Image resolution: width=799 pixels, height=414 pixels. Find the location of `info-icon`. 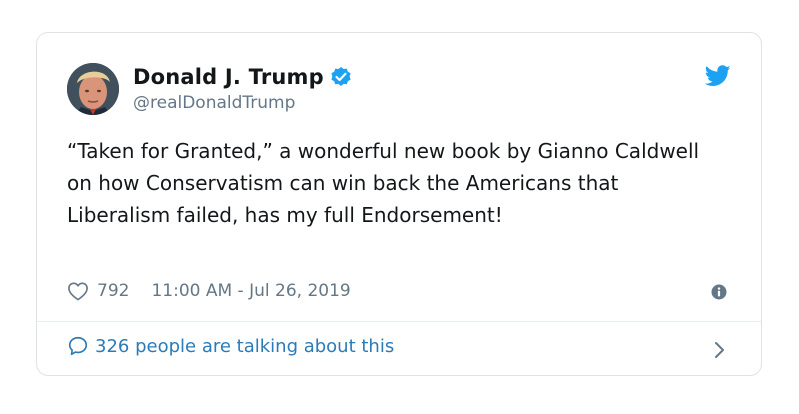

info-icon is located at coordinates (719, 292).